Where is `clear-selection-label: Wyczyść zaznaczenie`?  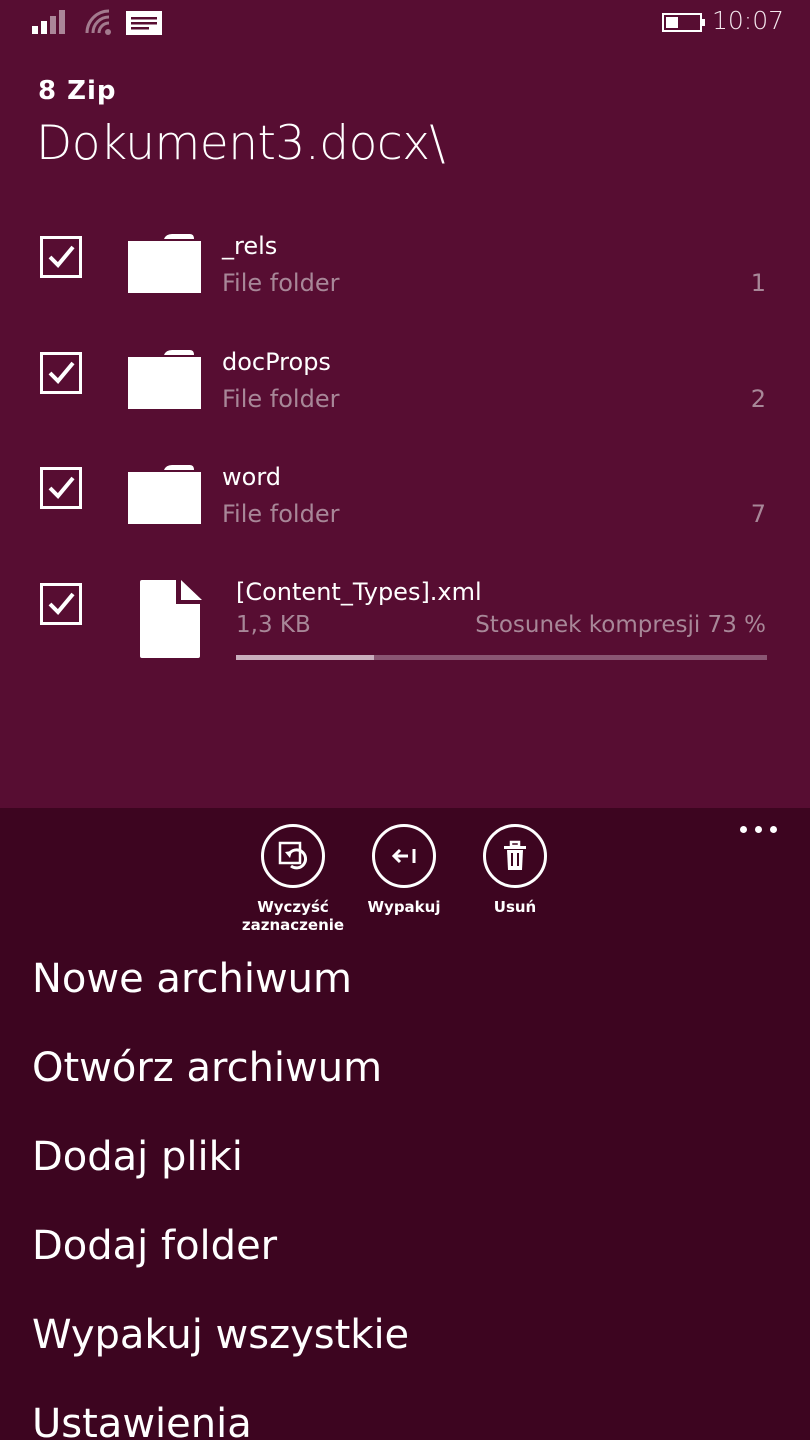
clear-selection-label: Wyczyść zaznaczenie is located at coordinates (293, 916).